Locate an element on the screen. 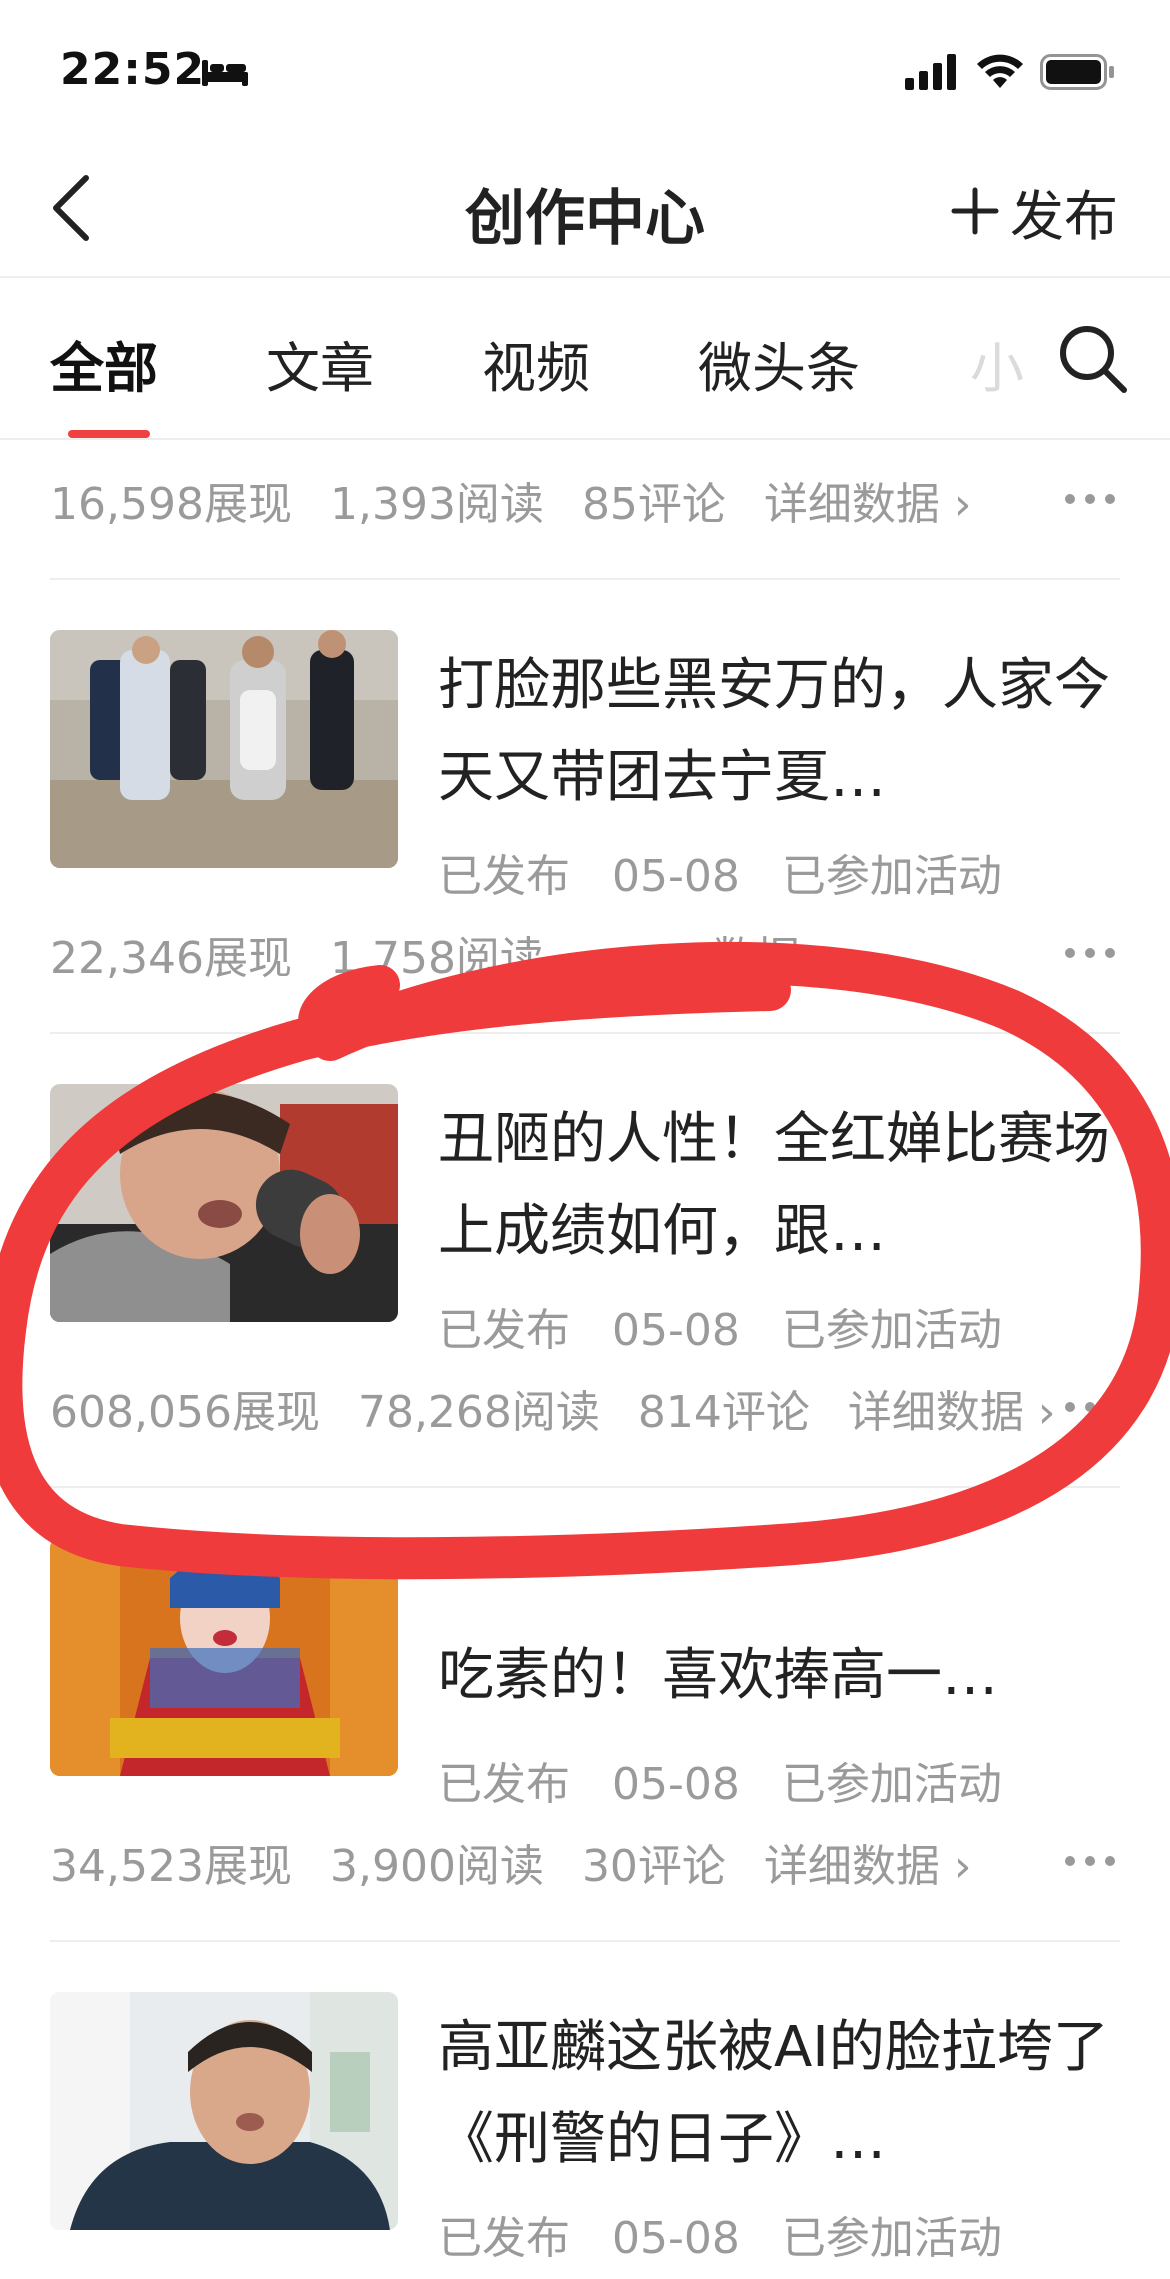  tab-overflow: 小 is located at coordinates (990, 360).